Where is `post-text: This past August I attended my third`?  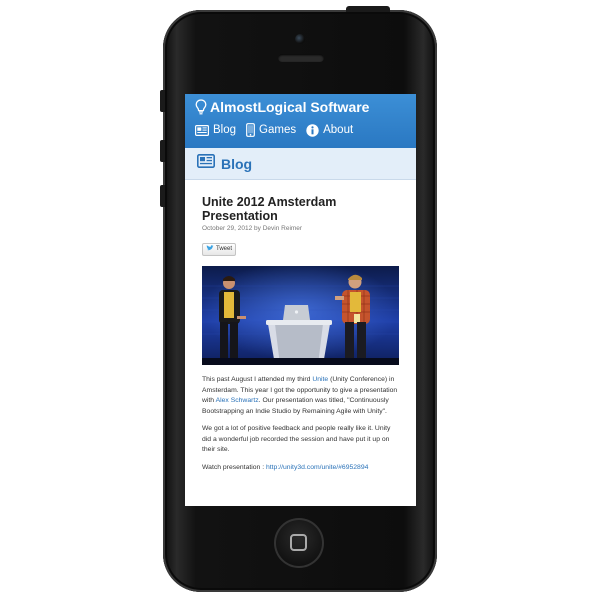 post-text: This past August I attended my third is located at coordinates (257, 379).